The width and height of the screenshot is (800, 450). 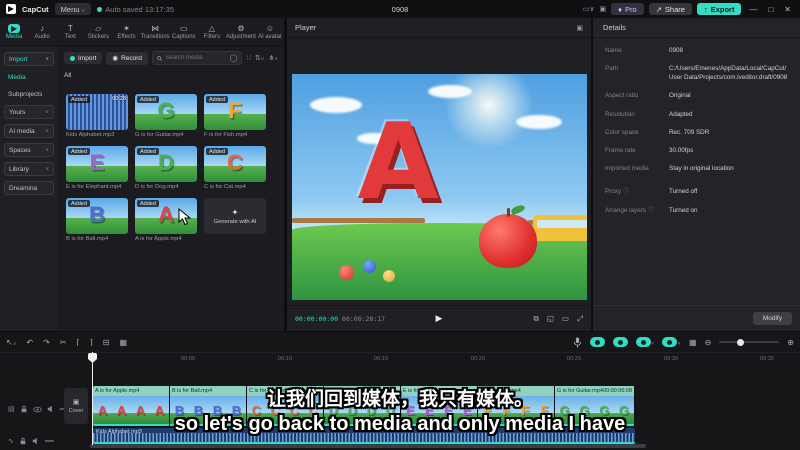 I want to click on timeline-scrollbar, so click(x=400, y=446).